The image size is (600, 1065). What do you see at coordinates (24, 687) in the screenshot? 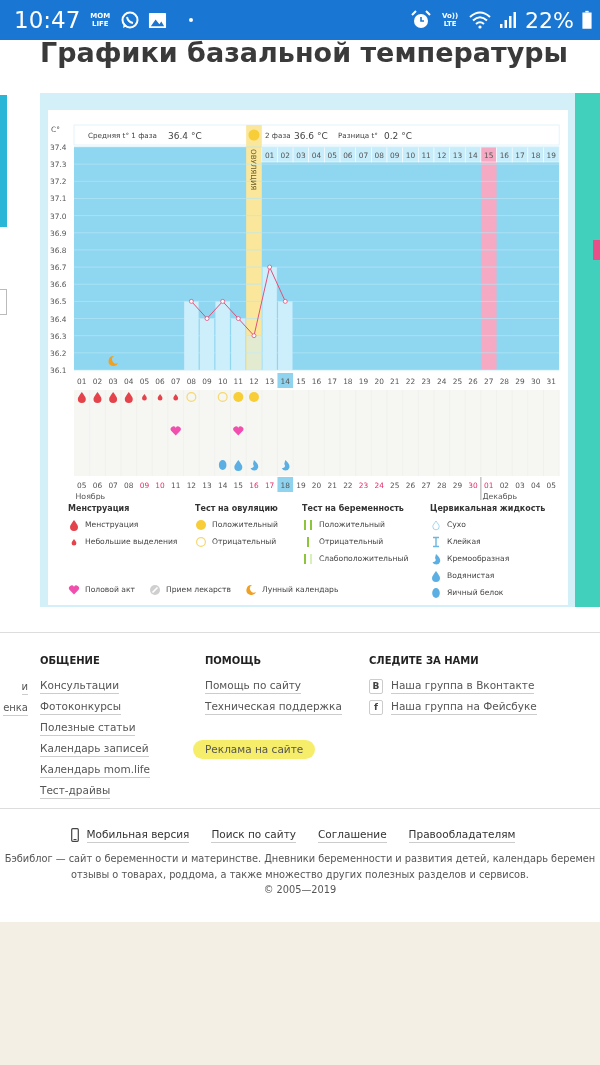
I see `footer-link: и` at bounding box center [24, 687].